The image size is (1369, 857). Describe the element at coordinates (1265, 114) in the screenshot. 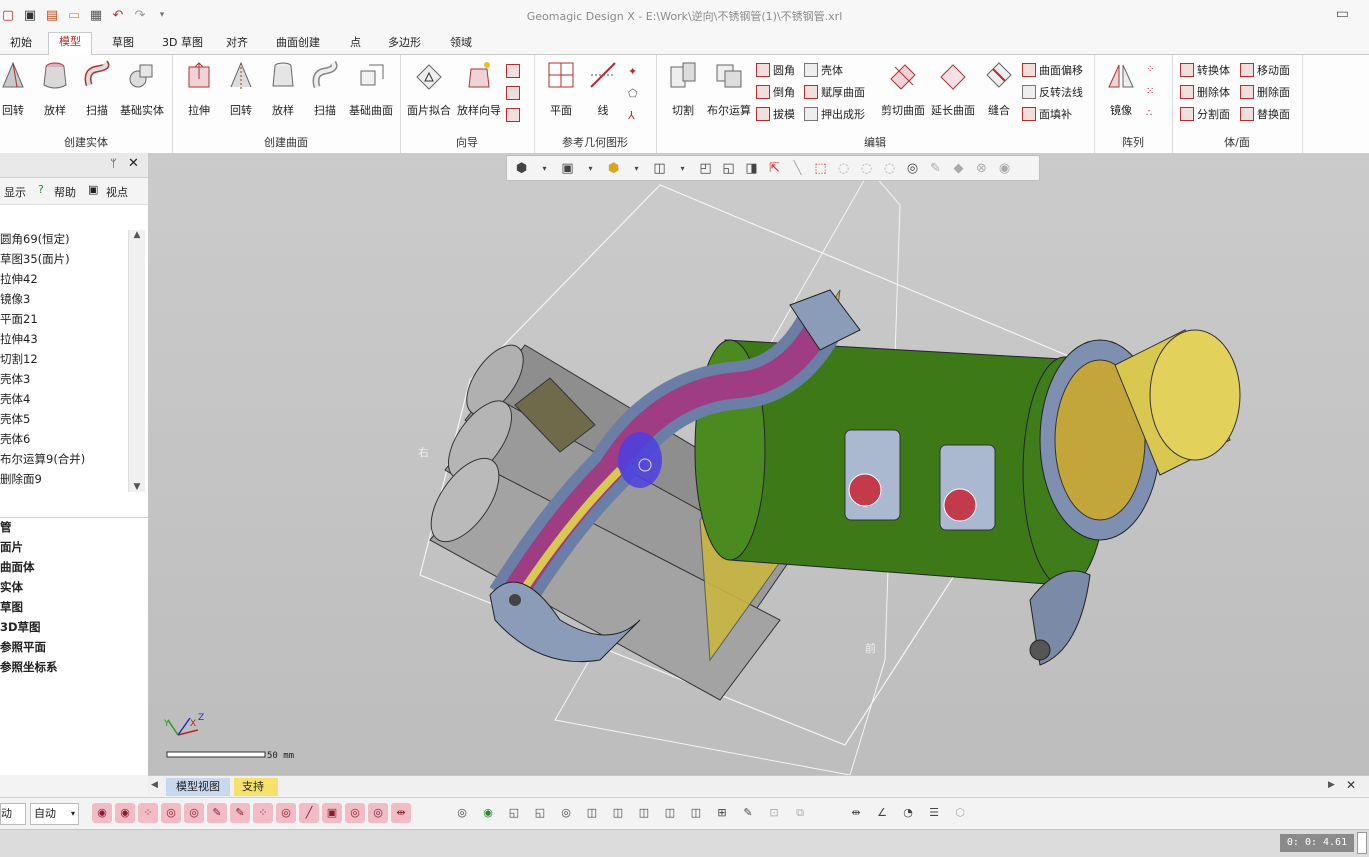

I see `replace-face-button: 替换面` at that location.